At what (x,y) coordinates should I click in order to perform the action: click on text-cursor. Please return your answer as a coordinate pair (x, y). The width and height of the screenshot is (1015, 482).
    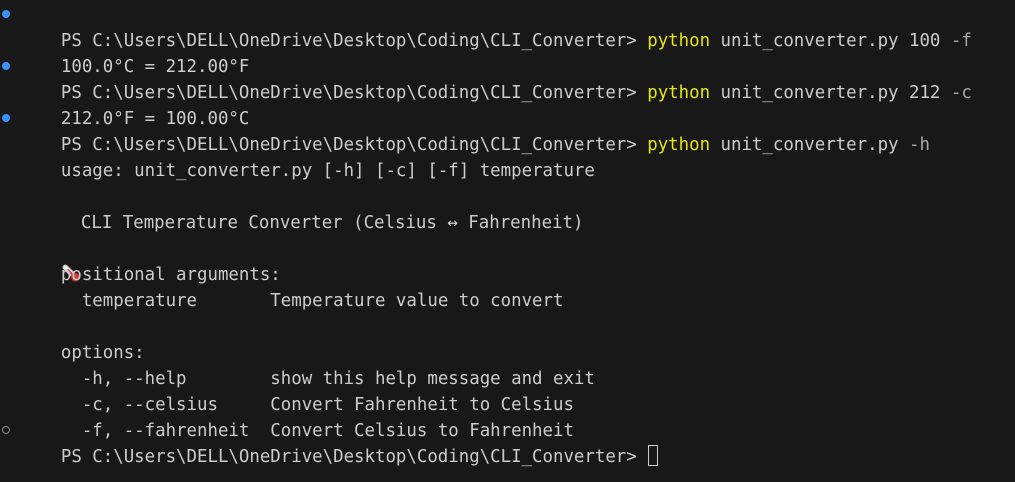
    Looking at the image, I should click on (653, 455).